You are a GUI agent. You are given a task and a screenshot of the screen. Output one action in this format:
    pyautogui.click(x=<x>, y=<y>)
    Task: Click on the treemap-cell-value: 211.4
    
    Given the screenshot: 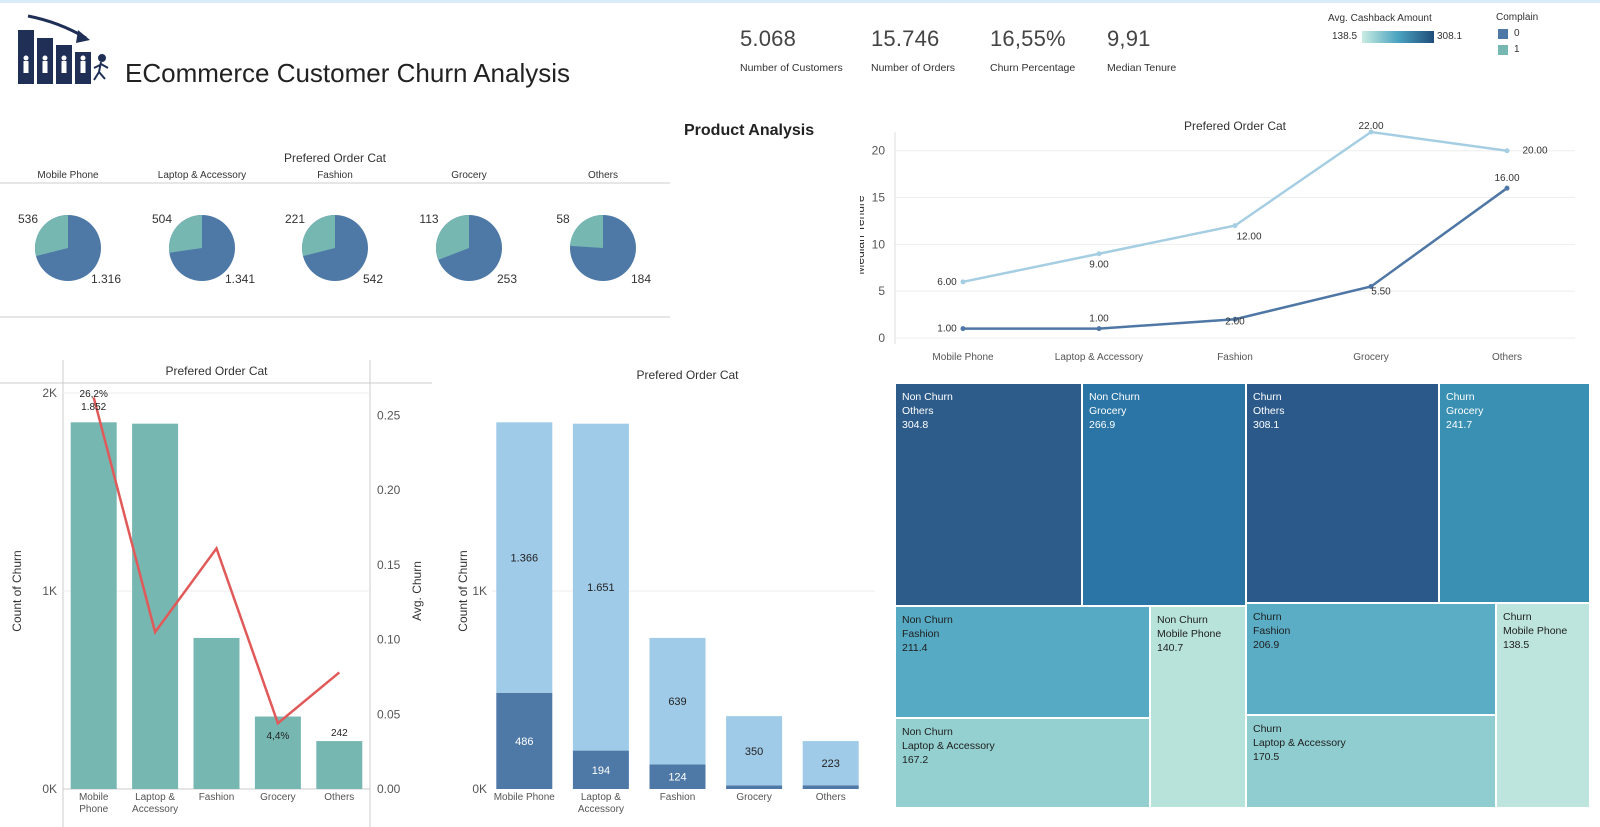 What is the action you would take?
    pyautogui.click(x=915, y=648)
    